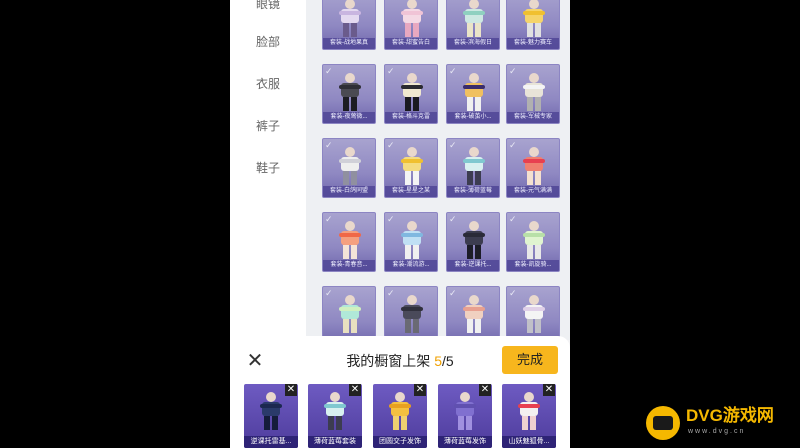 This screenshot has width=800, height=448. What do you see at coordinates (473, 191) in the screenshot?
I see `outfit-caption: 套装-薄荷蓝莓` at bounding box center [473, 191].